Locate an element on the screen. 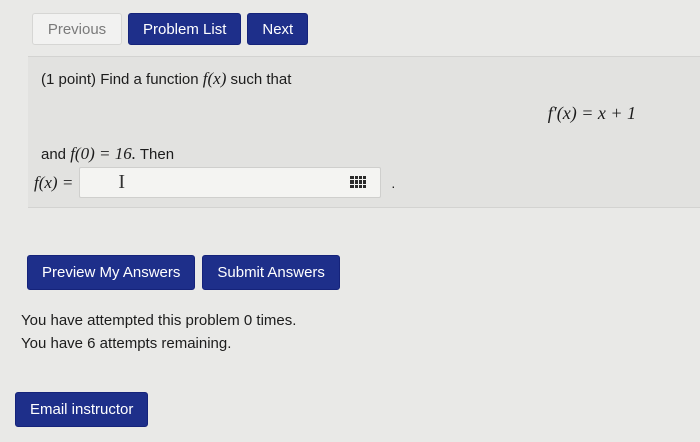  derivative-equation: f′(x) = x + 1 is located at coordinates (591, 113).